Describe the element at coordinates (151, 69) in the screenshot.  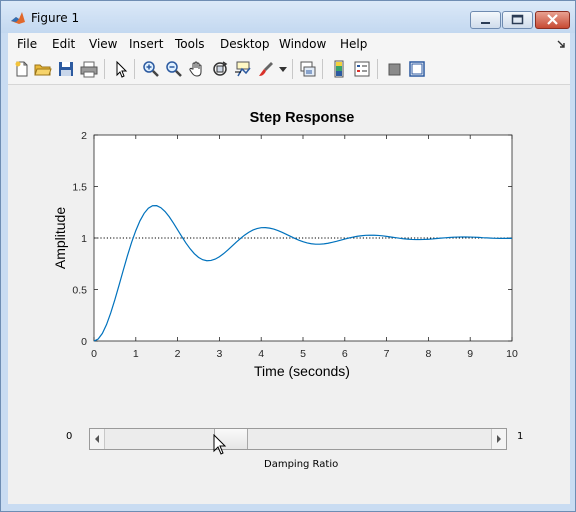
I see `zoom-in-icon` at that location.